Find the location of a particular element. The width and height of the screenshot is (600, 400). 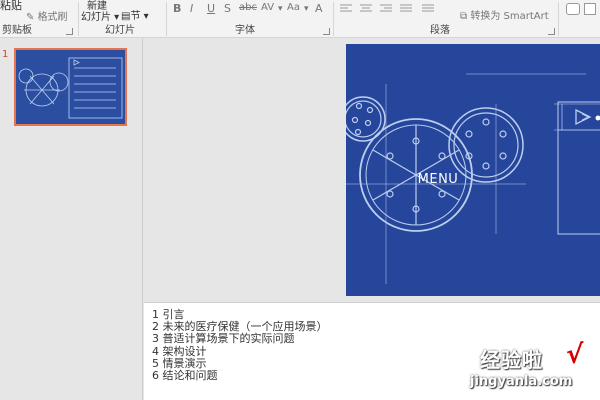

clipboard-group: 粘贴 ✎ 格式刷 剪贴板 is located at coordinates (39, 18).